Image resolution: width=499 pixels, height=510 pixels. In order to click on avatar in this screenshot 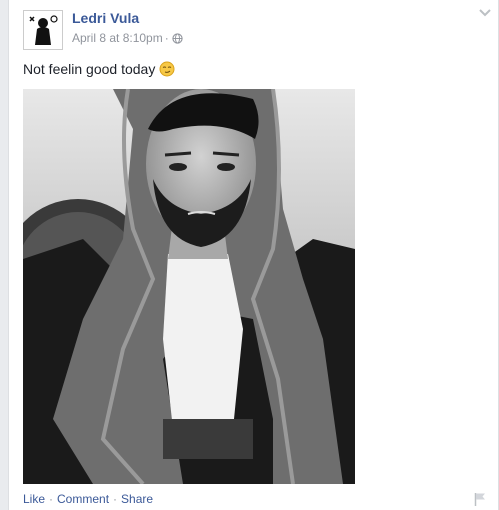, I will do `click(43, 30)`.